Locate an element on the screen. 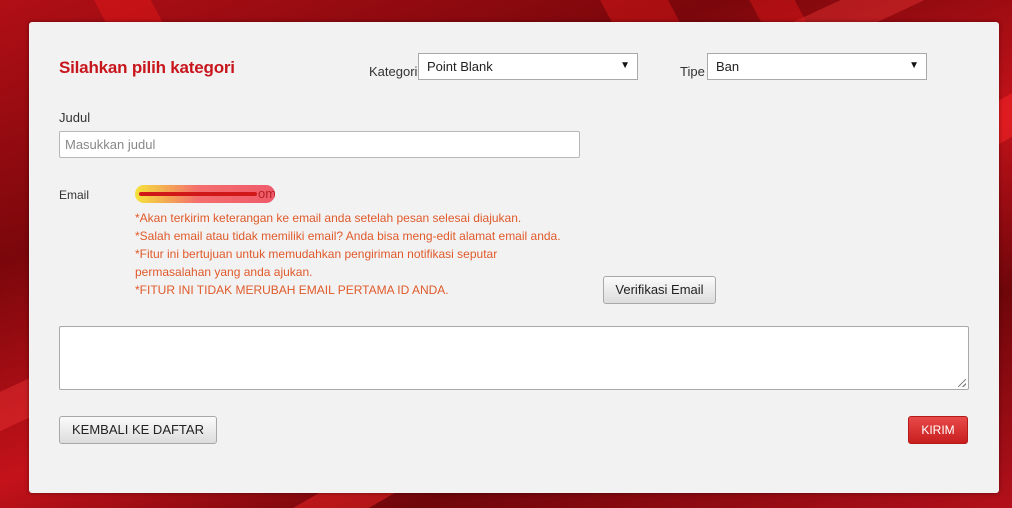 Image resolution: width=1012 pixels, height=508 pixels. tipe-select: Ban ▼ is located at coordinates (817, 66).